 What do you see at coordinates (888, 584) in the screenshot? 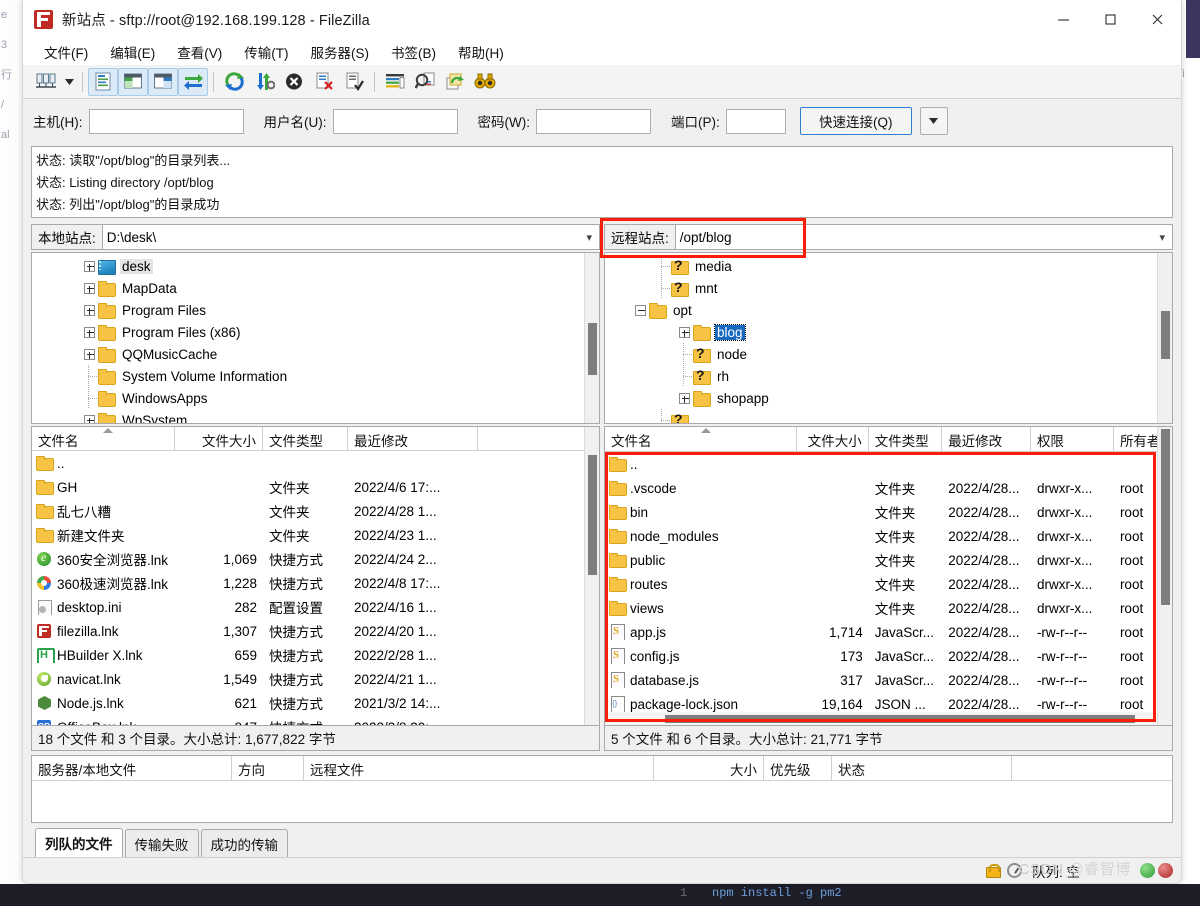
I see `table-row: routes 文件夹 2022/4/28... drwxr-x... root` at bounding box center [888, 584].